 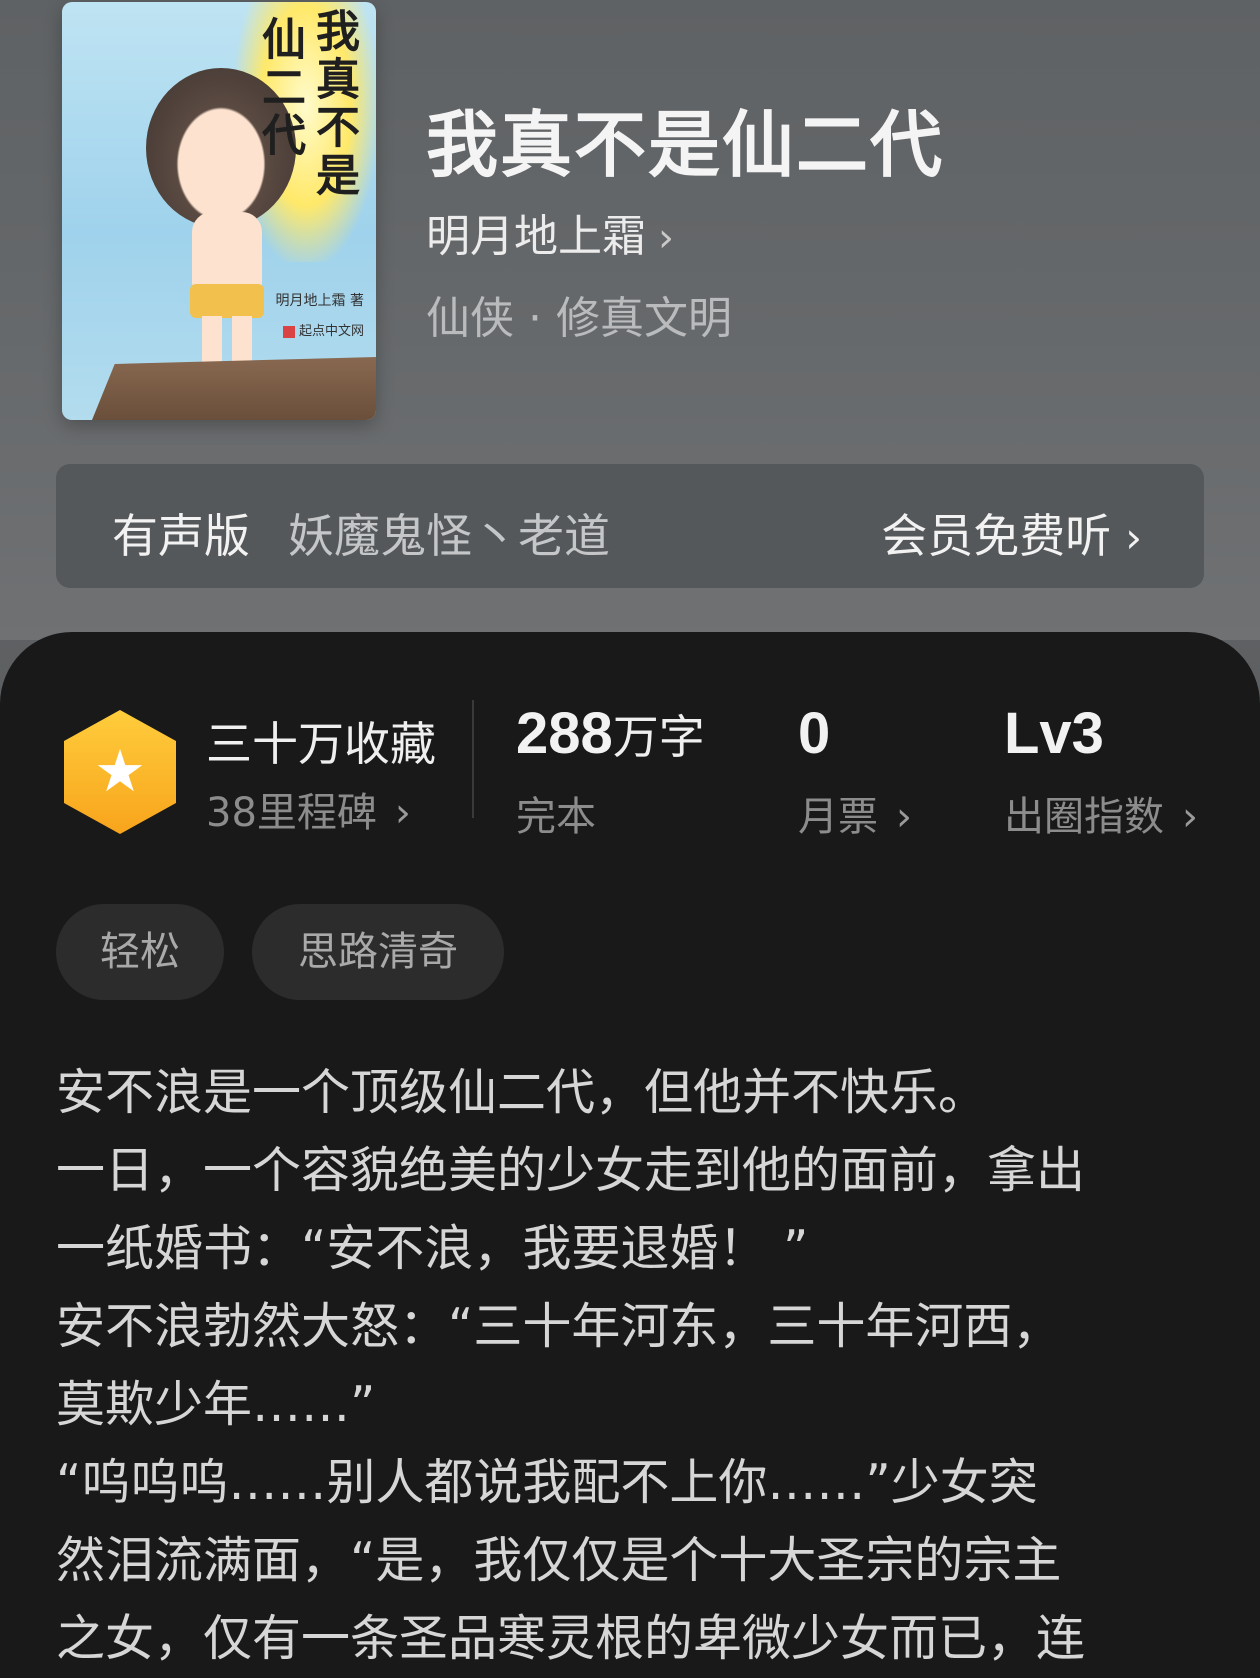 I want to click on audiobook-label: 有声版, so click(x=181, y=536).